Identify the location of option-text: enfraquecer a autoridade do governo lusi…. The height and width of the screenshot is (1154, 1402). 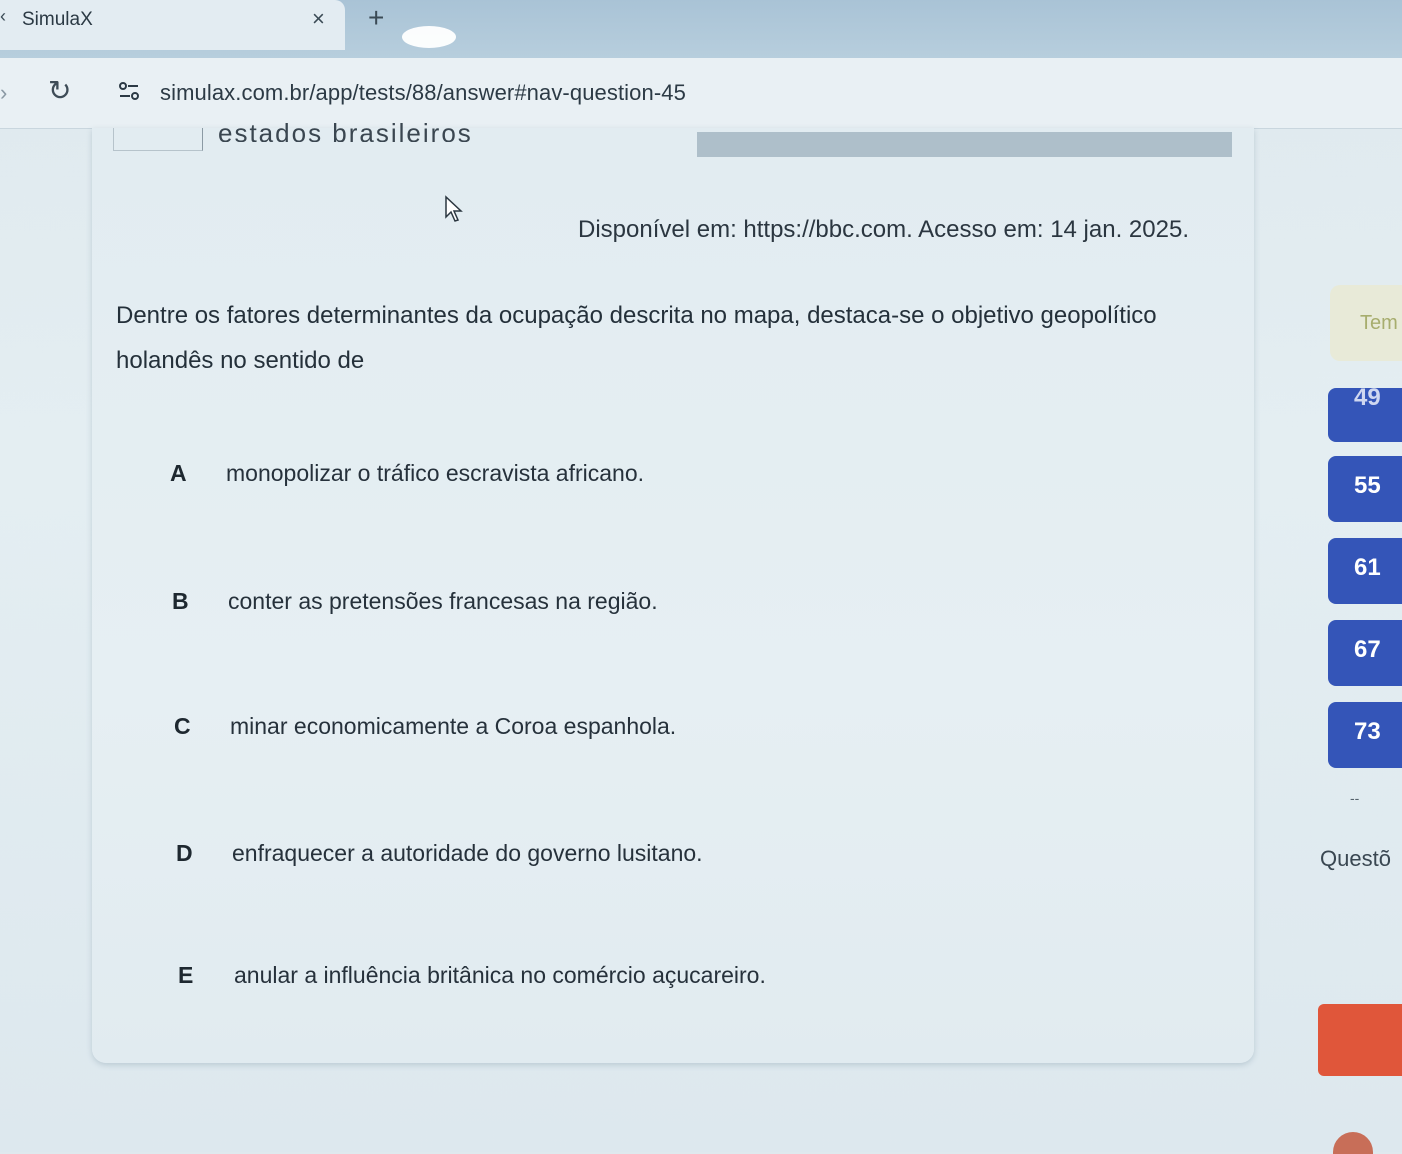
(467, 853).